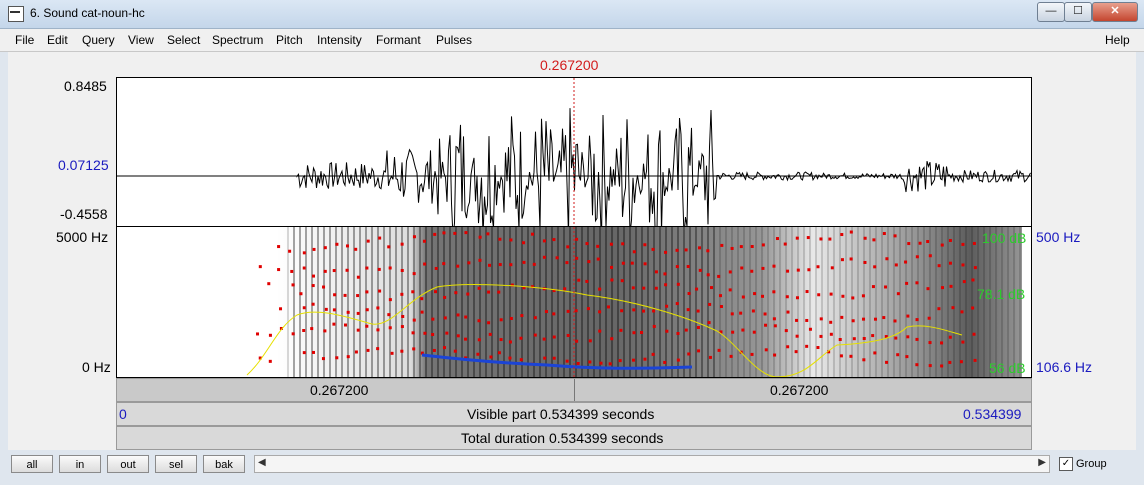  I want to click on menu-select: Select, so click(183, 40).